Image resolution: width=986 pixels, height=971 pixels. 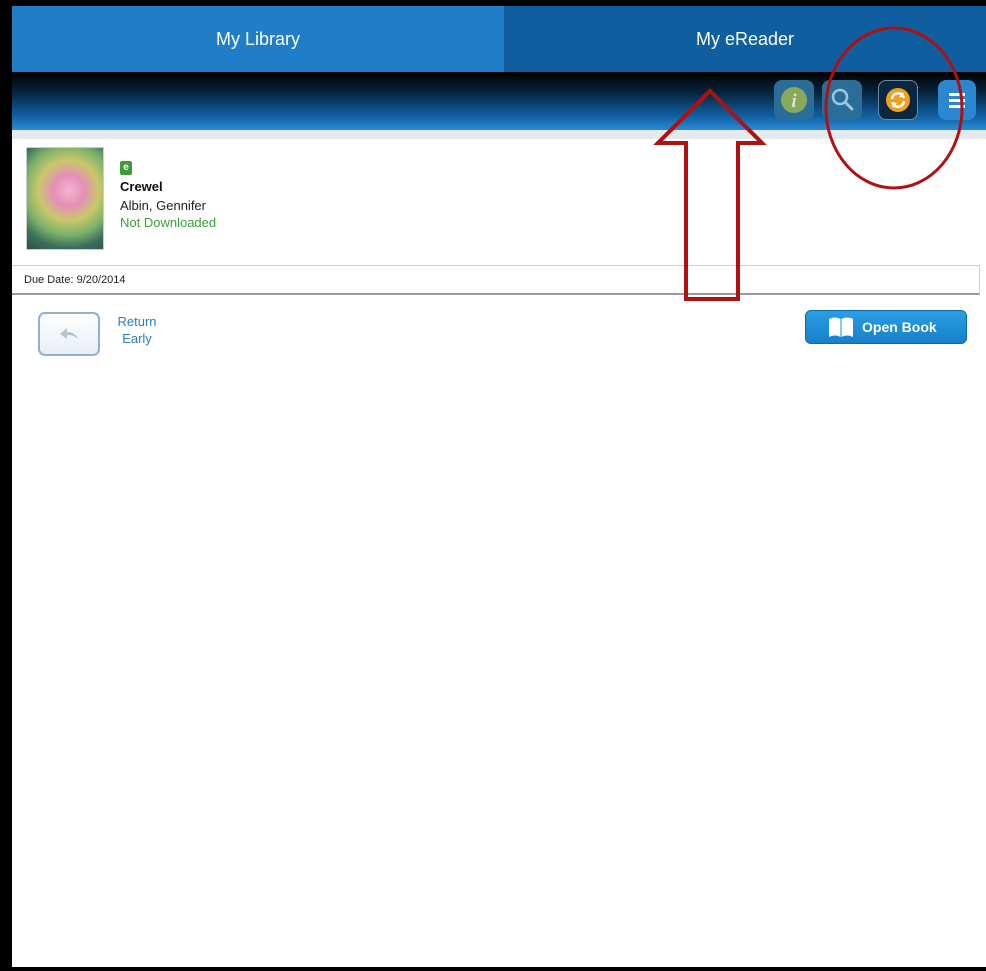 I want to click on book-item: e Crewel Albin, Gennifer Not Downloaded, so click(x=499, y=202).